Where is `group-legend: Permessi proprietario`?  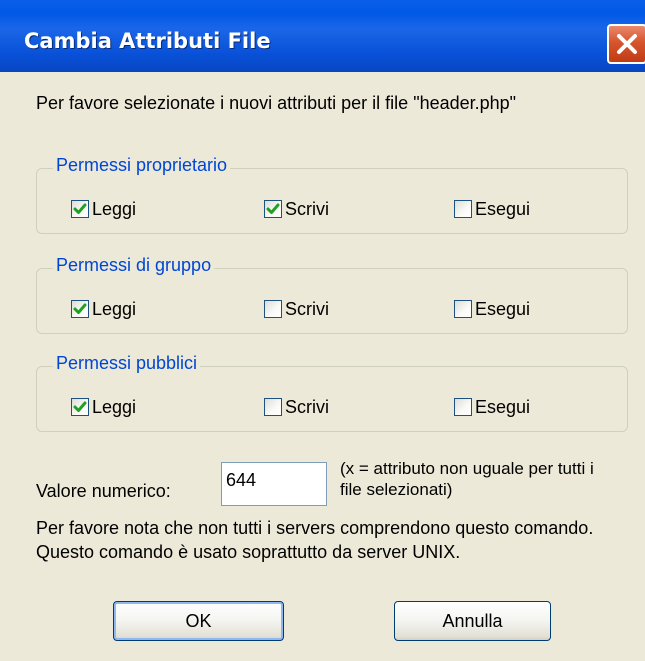
group-legend: Permessi proprietario is located at coordinates (142, 165).